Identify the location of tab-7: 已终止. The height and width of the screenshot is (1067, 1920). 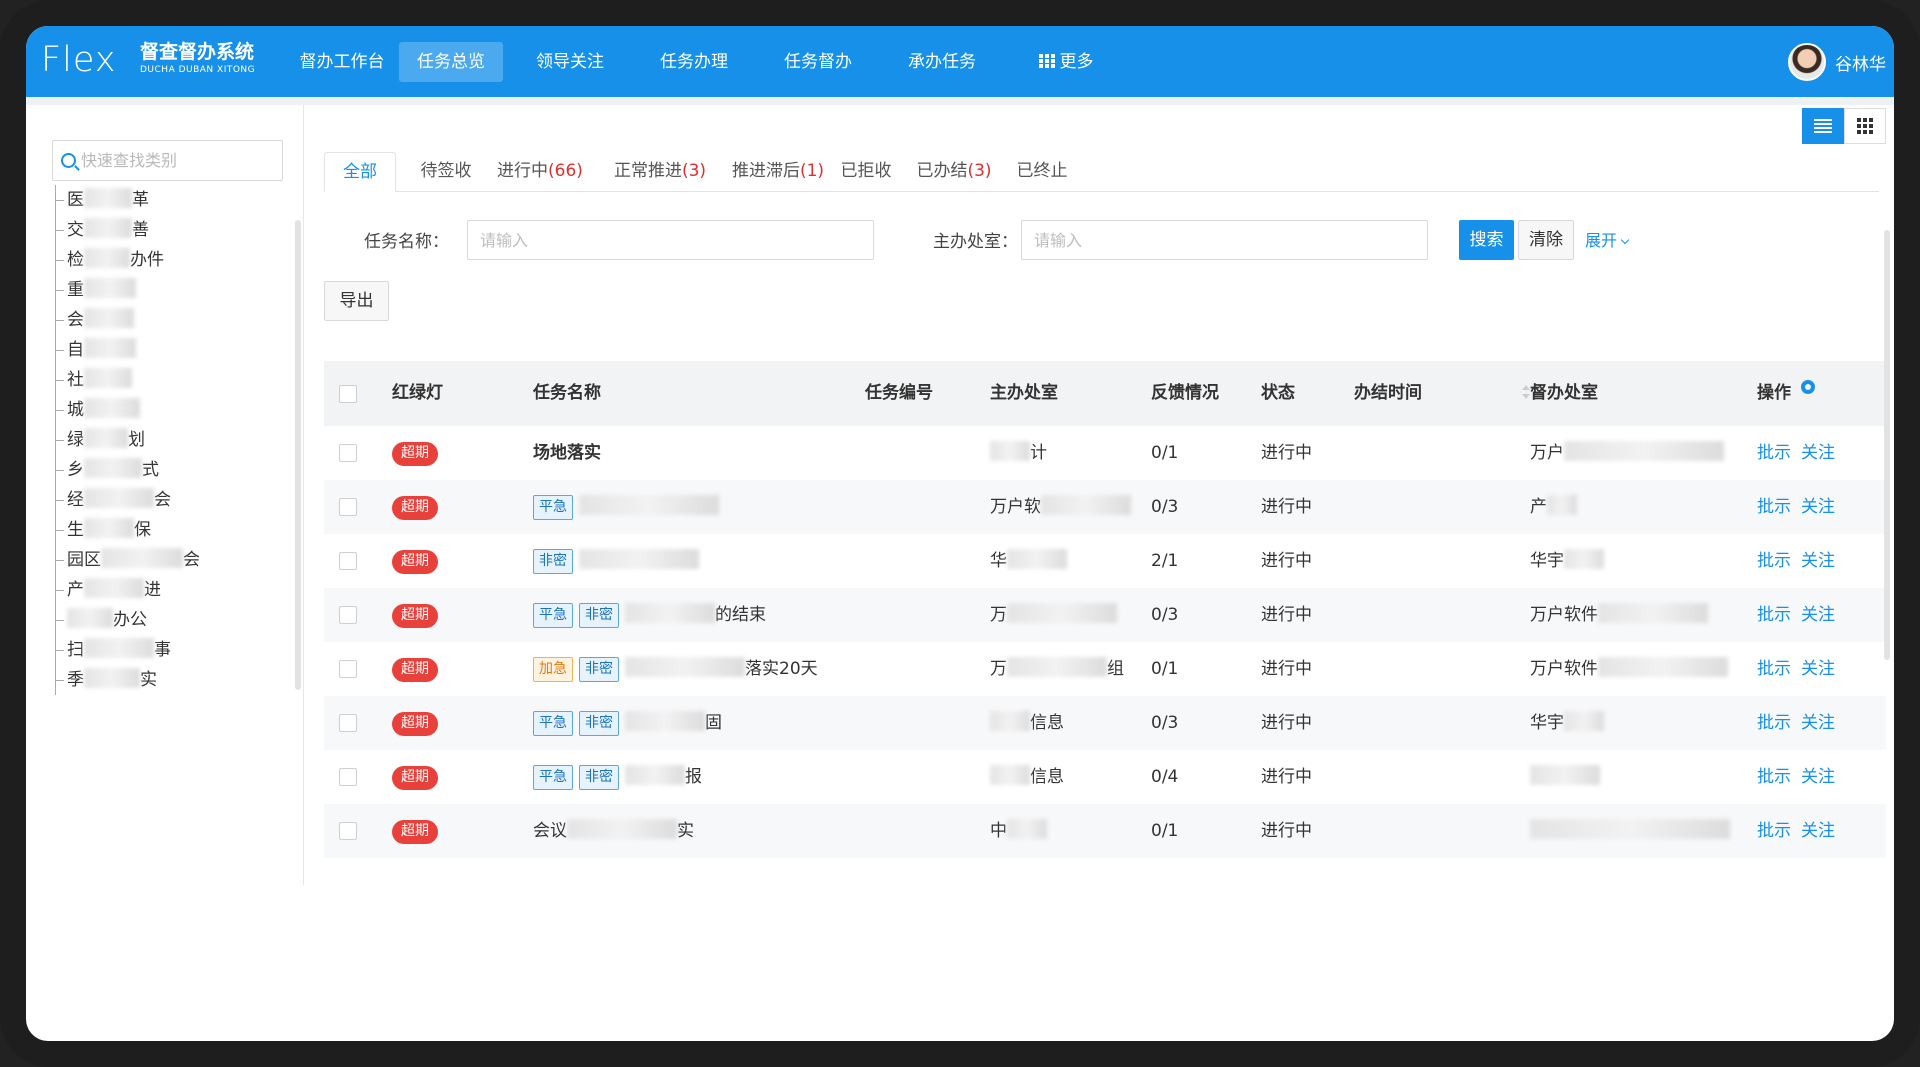
(1042, 172).